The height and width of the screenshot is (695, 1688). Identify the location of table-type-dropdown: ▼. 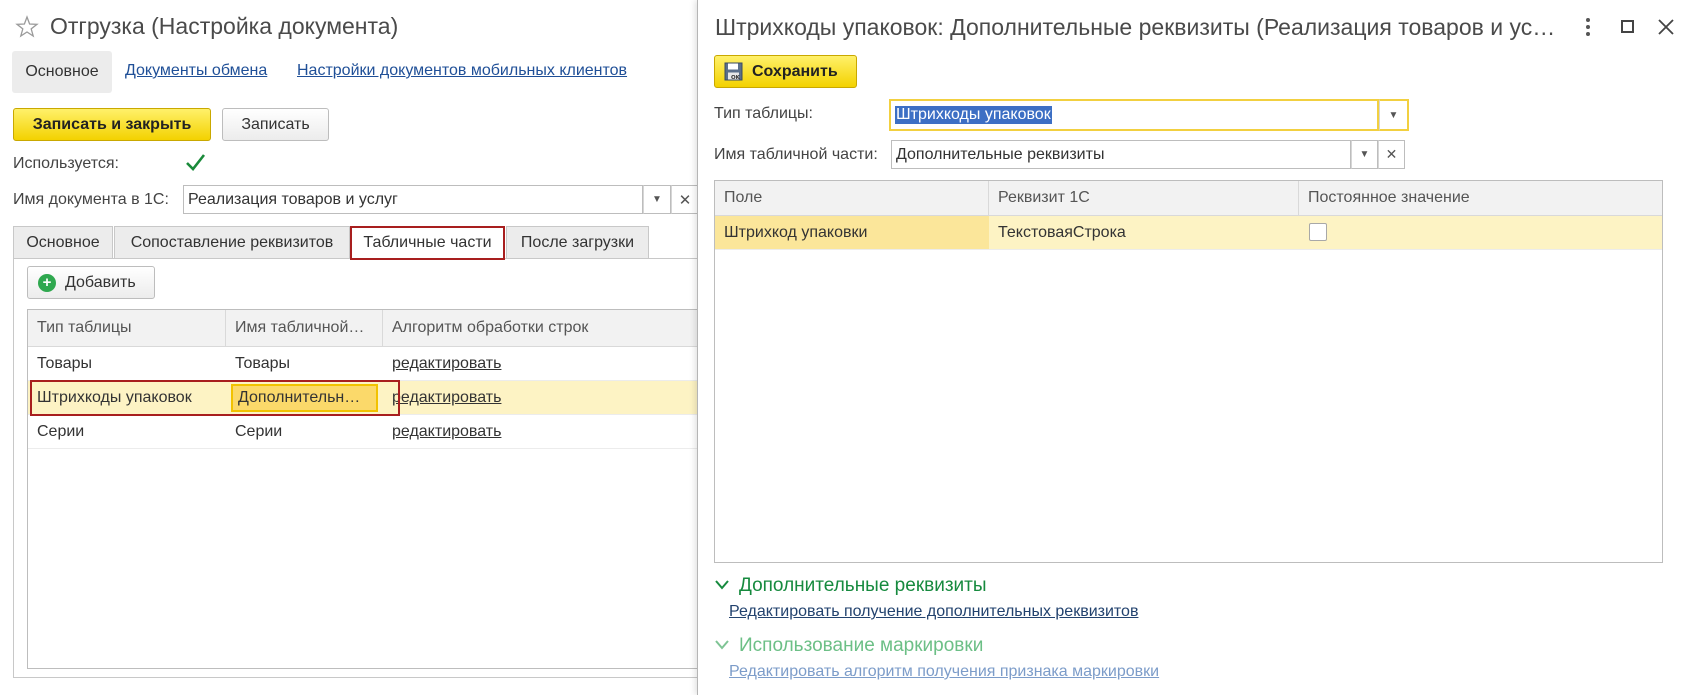
(1394, 115).